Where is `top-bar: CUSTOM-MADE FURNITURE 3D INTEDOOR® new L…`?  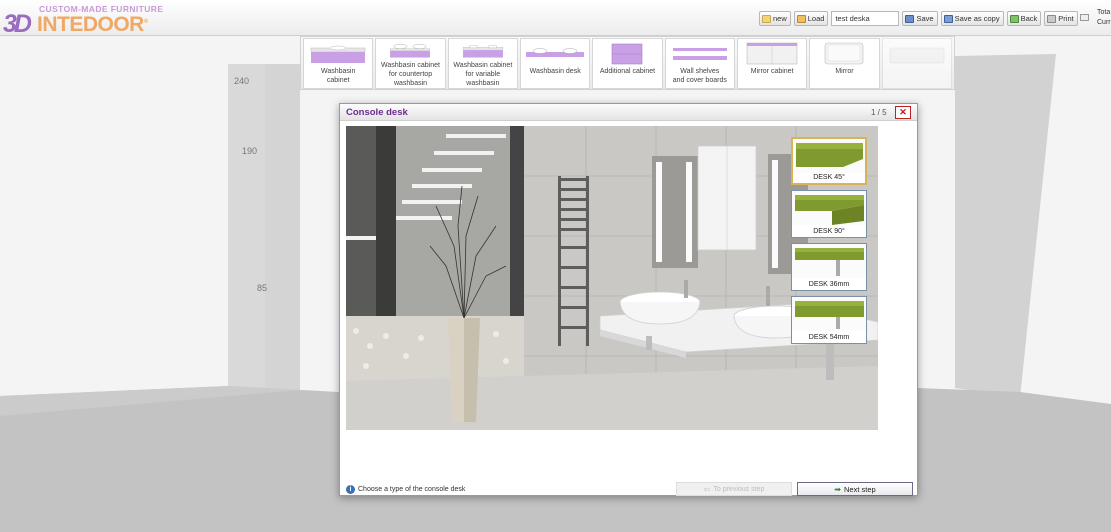
top-bar: CUSTOM-MADE FURNITURE 3D INTEDOOR® new L… is located at coordinates (555, 19).